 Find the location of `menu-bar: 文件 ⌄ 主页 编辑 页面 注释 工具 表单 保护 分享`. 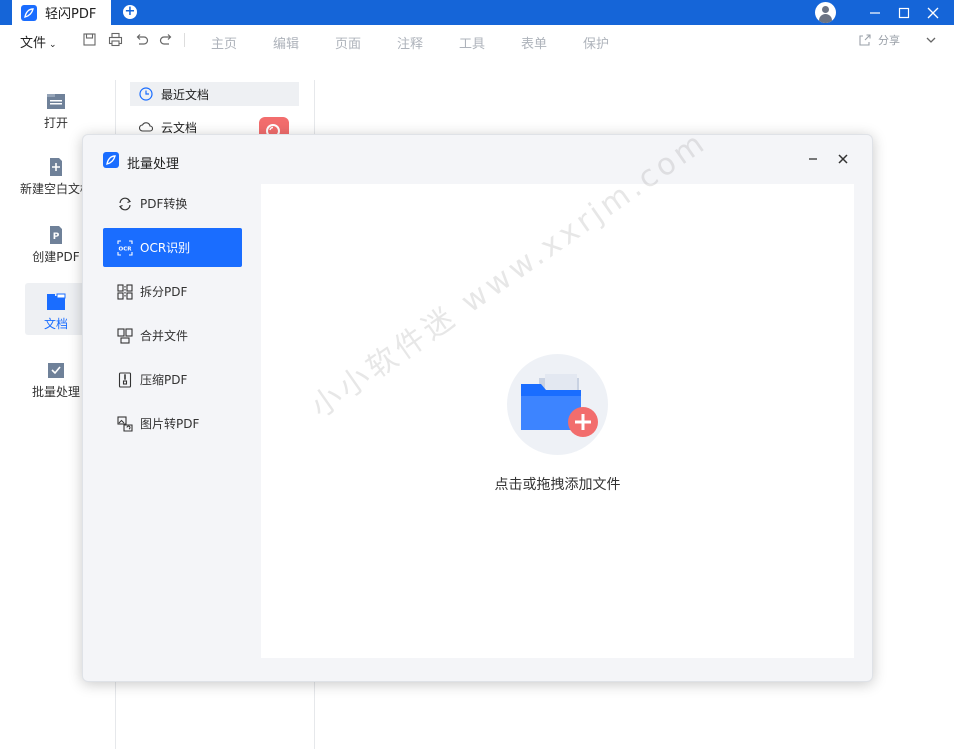

menu-bar: 文件 ⌄ 主页 编辑 页面 注释 工具 表单 保护 分享 is located at coordinates (477, 40).